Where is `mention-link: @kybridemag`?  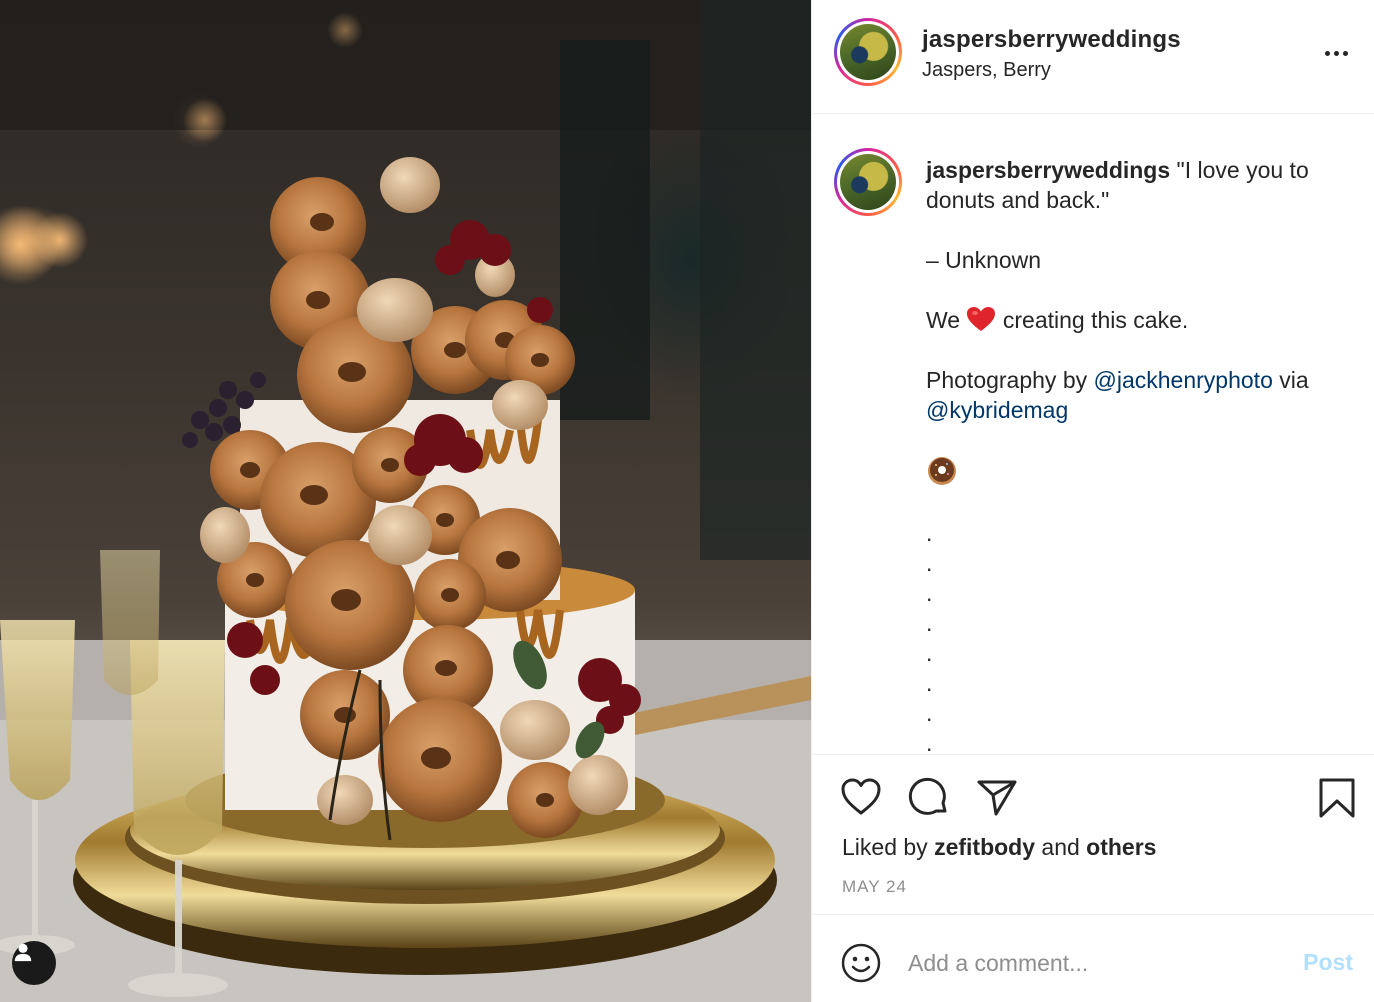 mention-link: @kybridemag is located at coordinates (997, 410).